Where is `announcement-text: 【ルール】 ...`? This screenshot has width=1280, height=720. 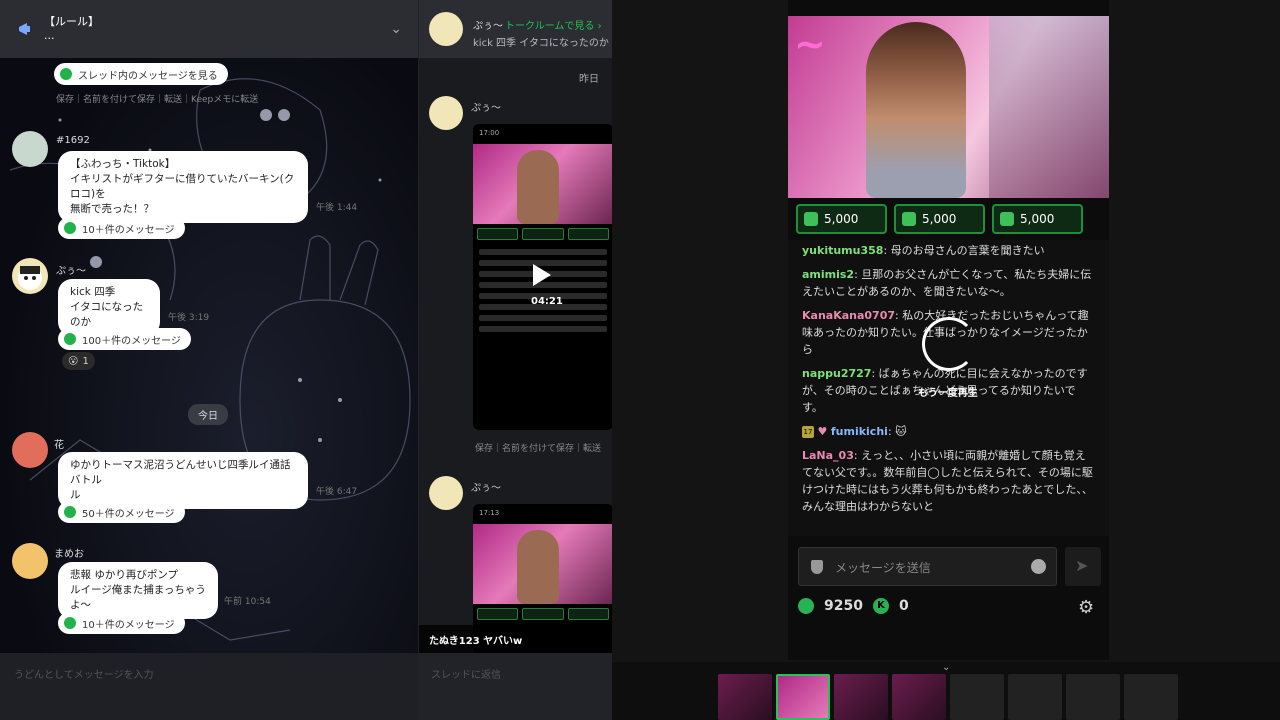
announcement-text: 【ルール】 ... is located at coordinates (217, 29).